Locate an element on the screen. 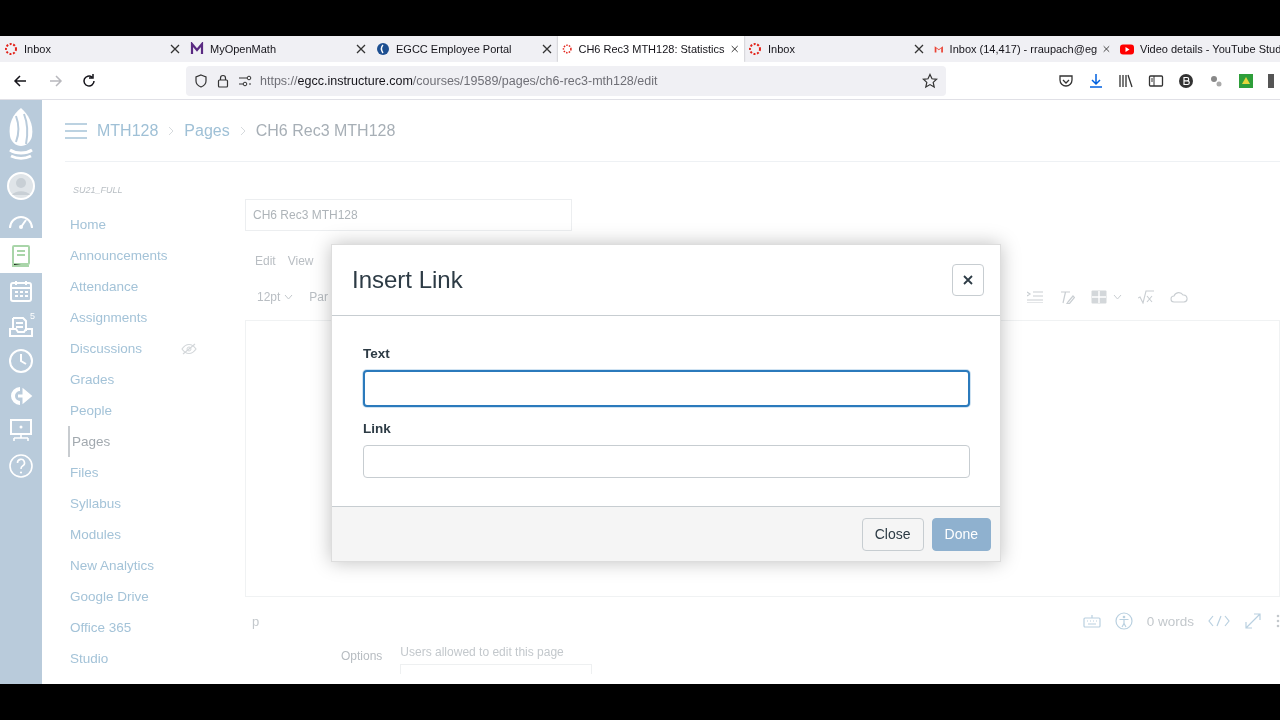  element-path: p is located at coordinates (256, 621).